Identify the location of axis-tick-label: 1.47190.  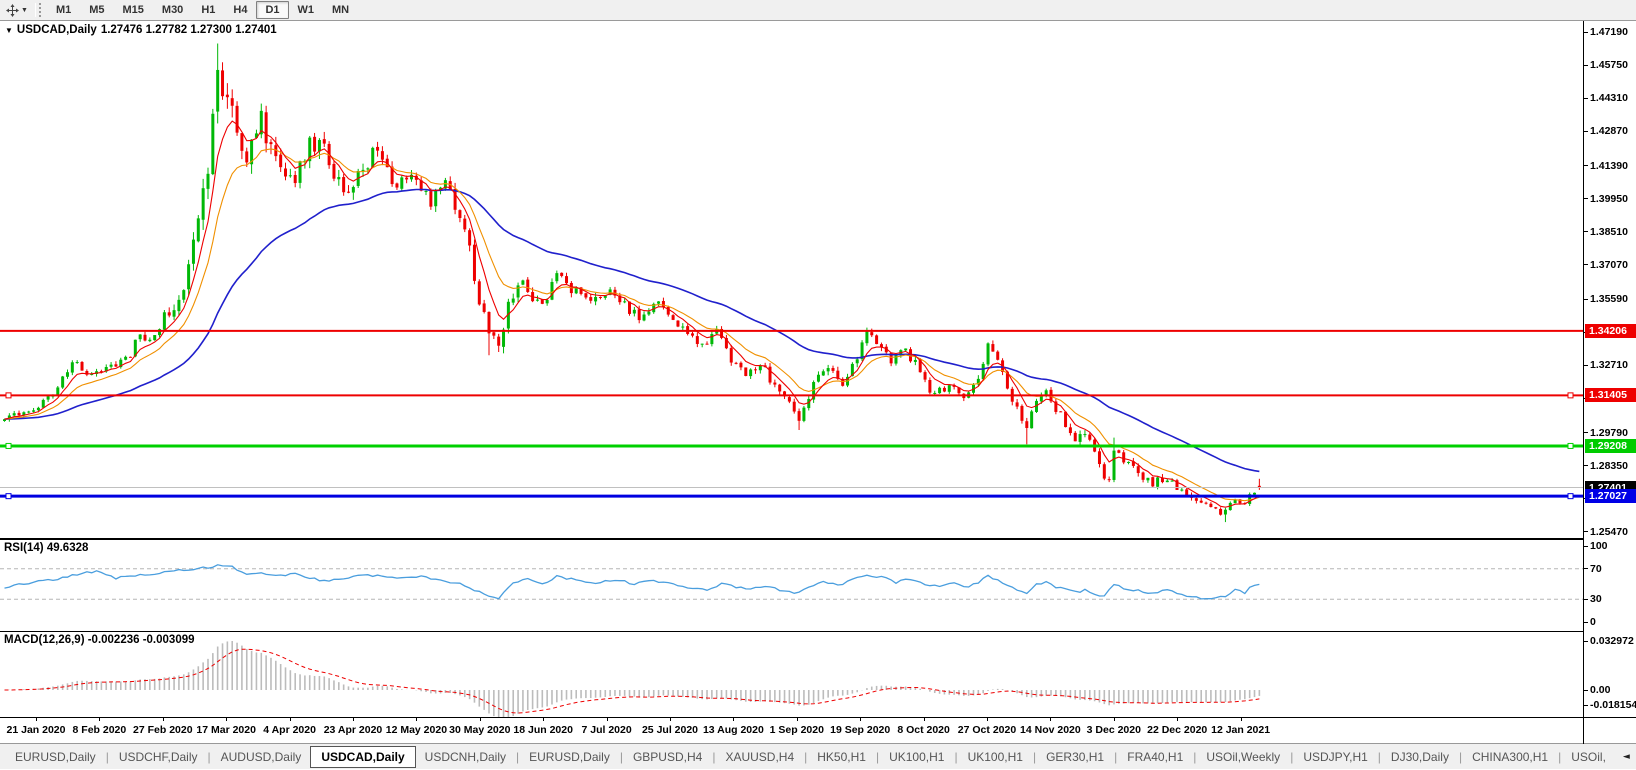
(1609, 32).